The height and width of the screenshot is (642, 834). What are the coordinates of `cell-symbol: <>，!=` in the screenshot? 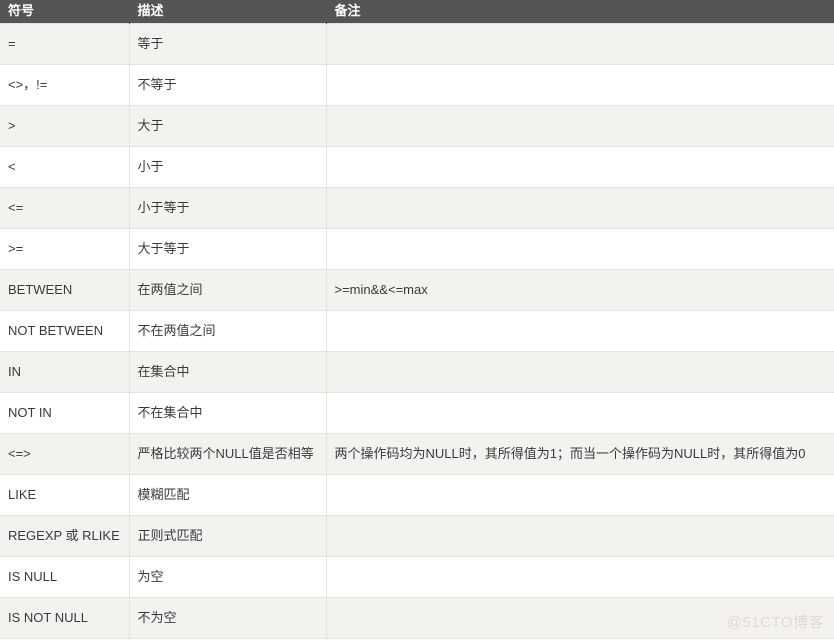 It's located at (65, 85).